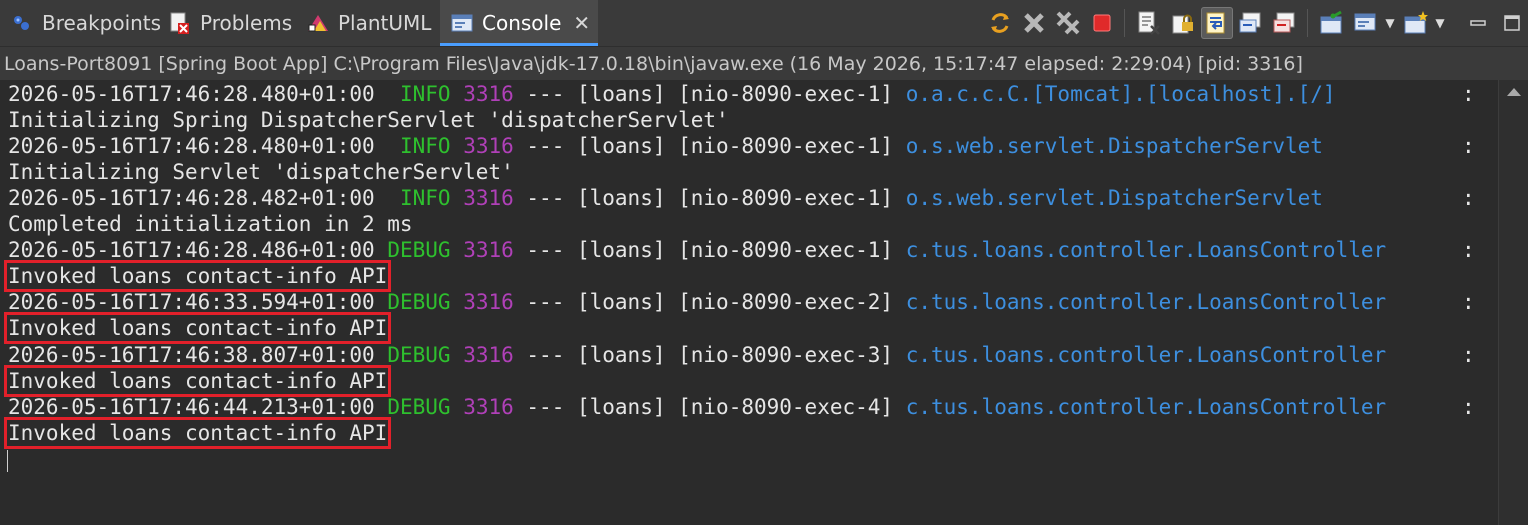 Image resolution: width=1528 pixels, height=525 pixels. Describe the element at coordinates (246, 23) in the screenshot. I see `tab-label: Problems` at that location.